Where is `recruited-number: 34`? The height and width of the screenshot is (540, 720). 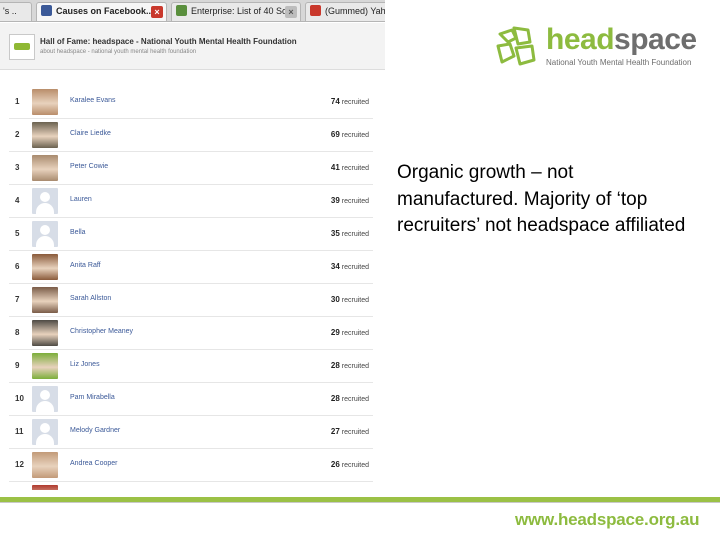 recruited-number: 34 is located at coordinates (335, 266).